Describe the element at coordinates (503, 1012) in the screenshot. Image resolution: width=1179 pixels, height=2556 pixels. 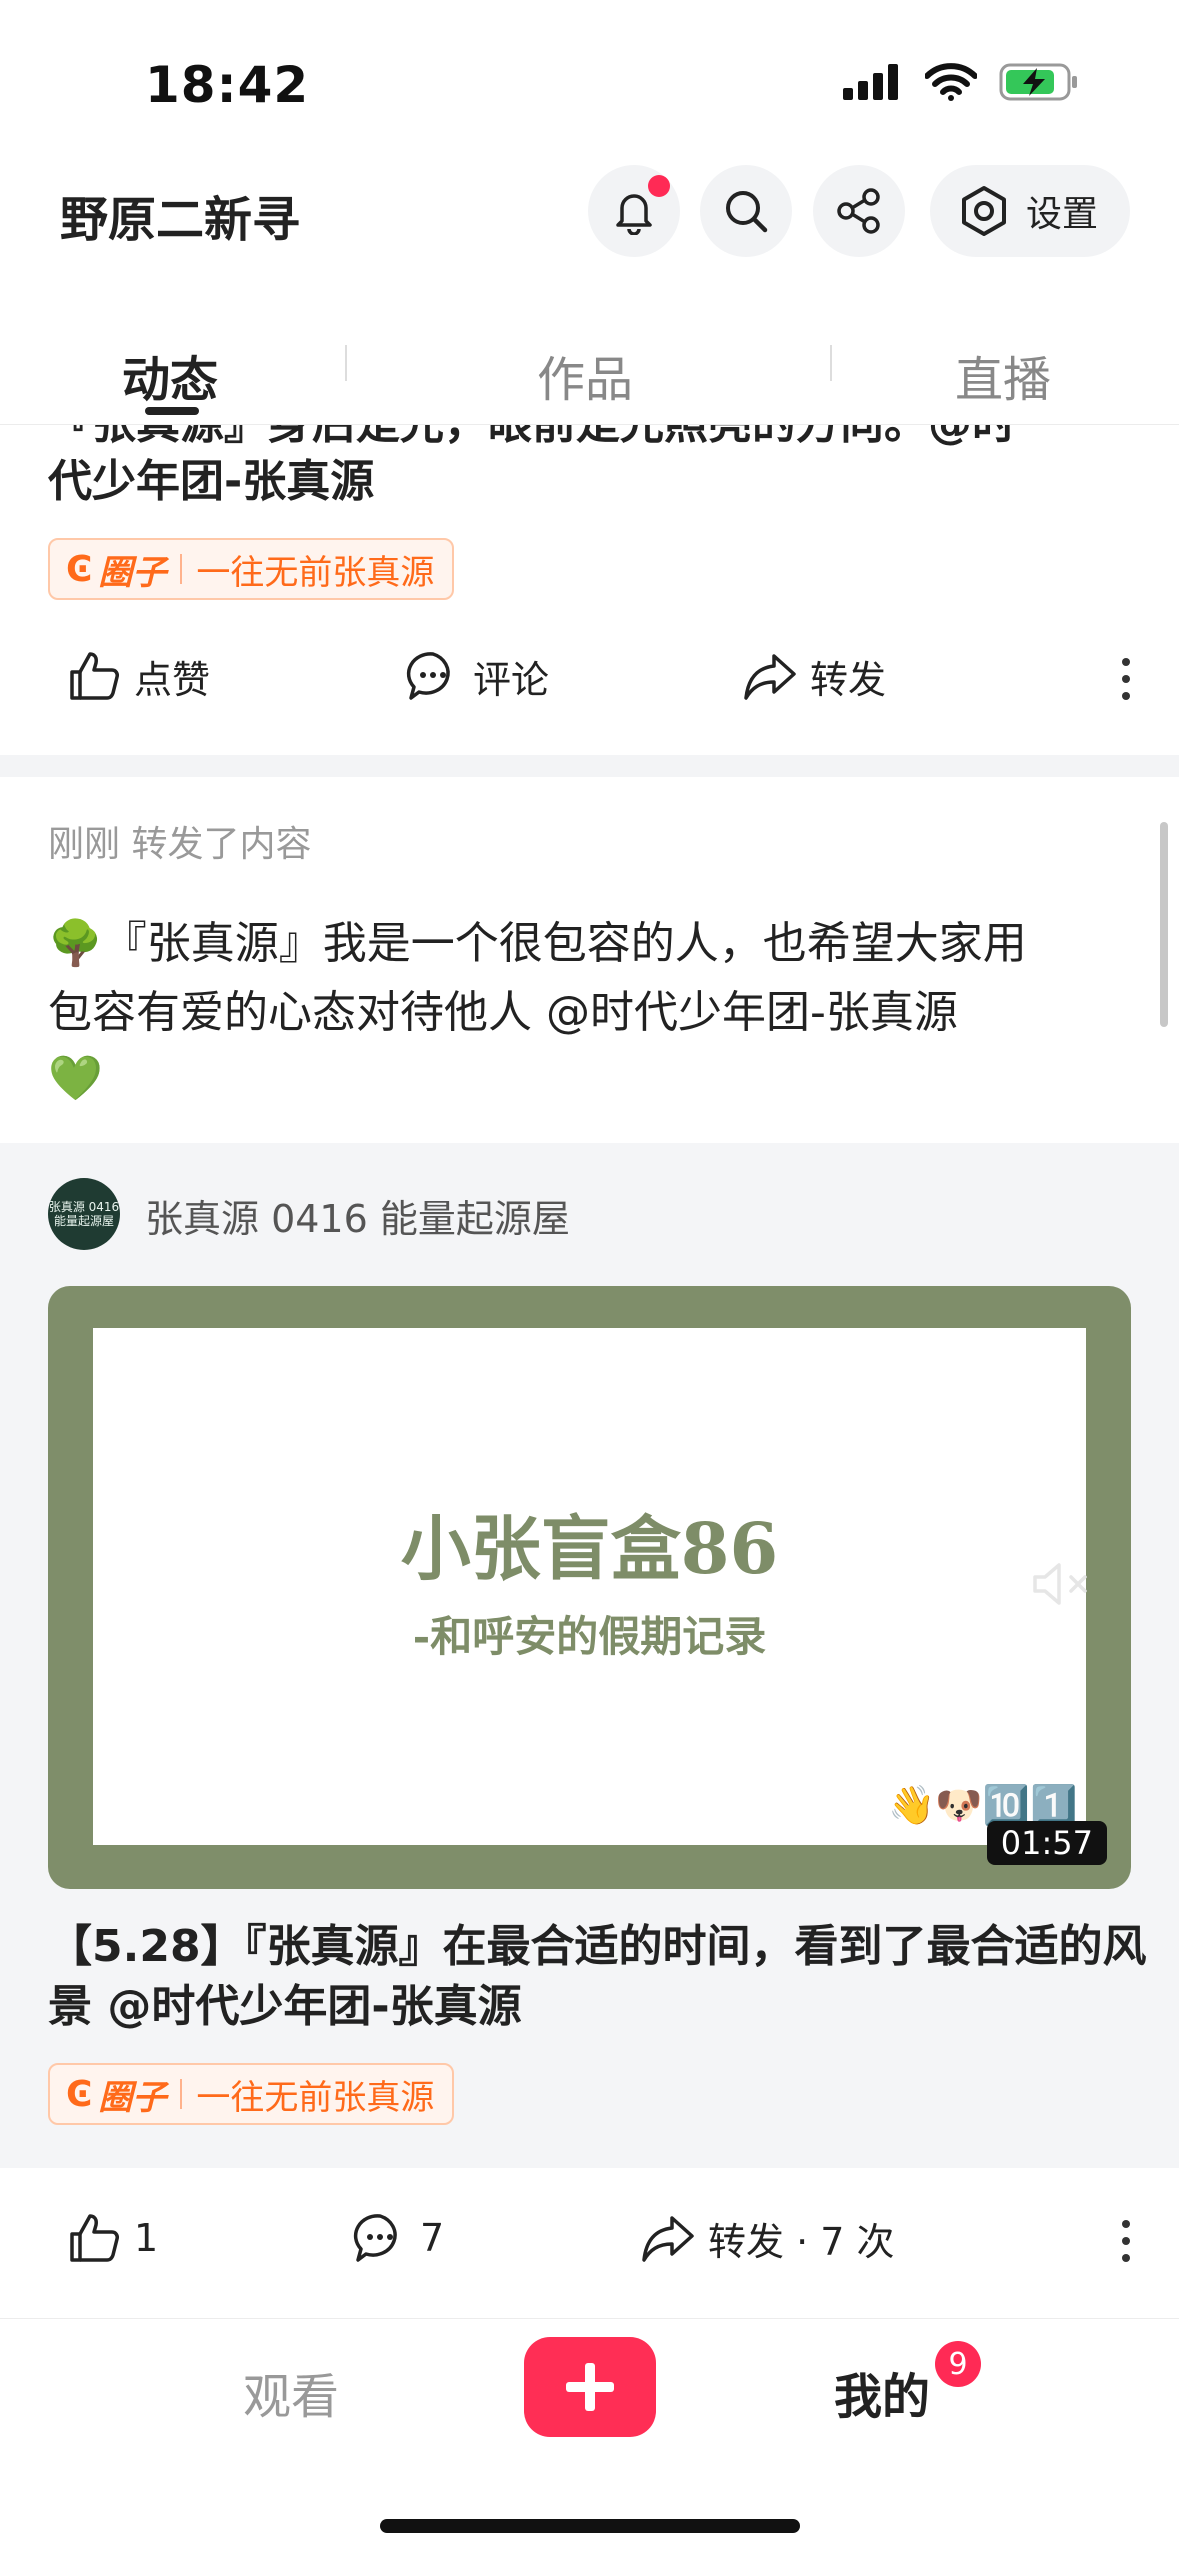
I see `post2-text-line2: 包容有爱的心态对待他人 @时代少年团-张真源` at that location.